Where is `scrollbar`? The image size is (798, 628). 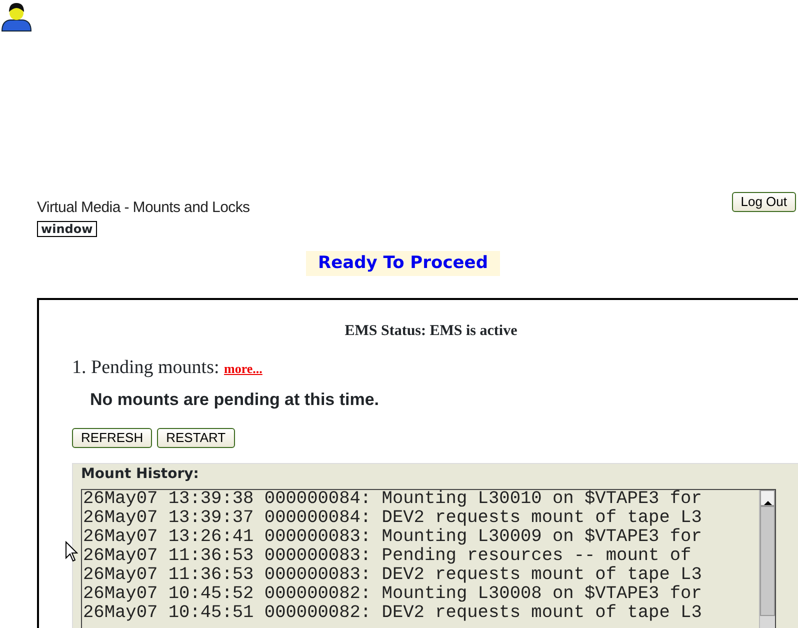 scrollbar is located at coordinates (767, 559).